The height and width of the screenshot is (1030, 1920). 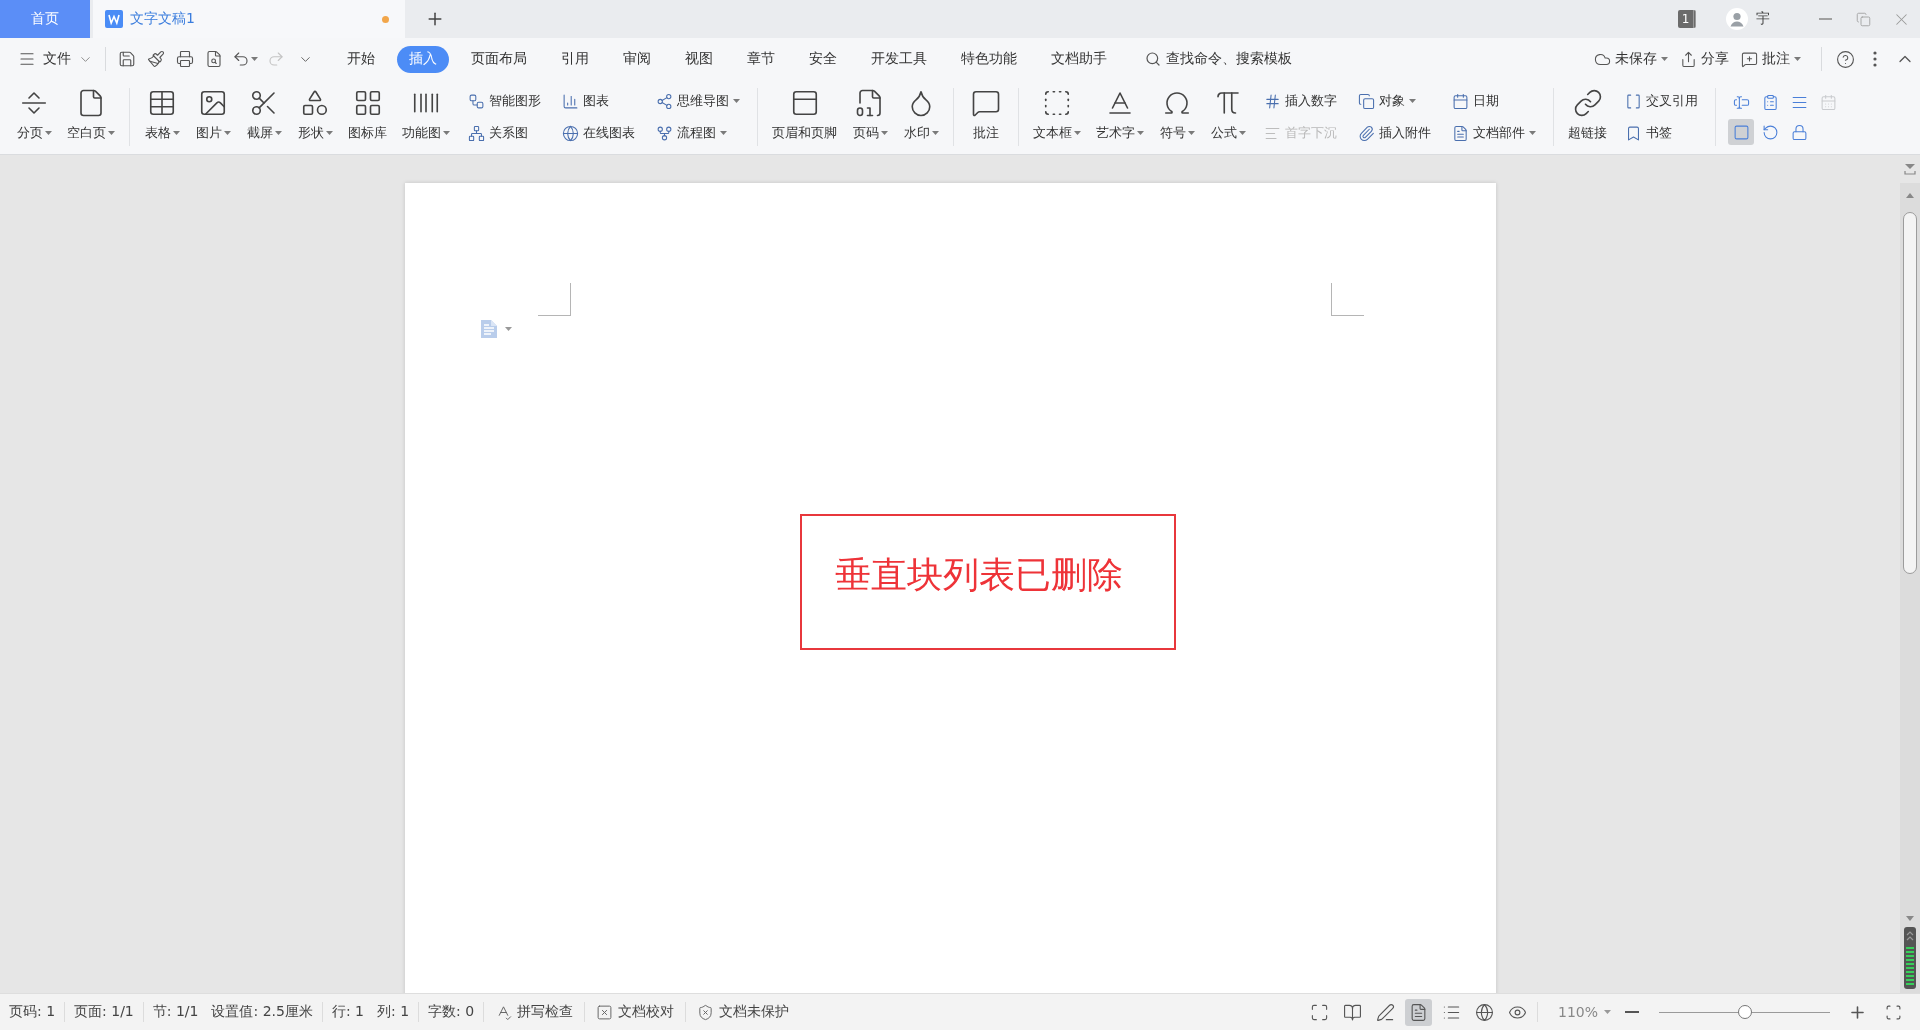 I want to click on text-box-button: 文本框, so click(x=1057, y=117).